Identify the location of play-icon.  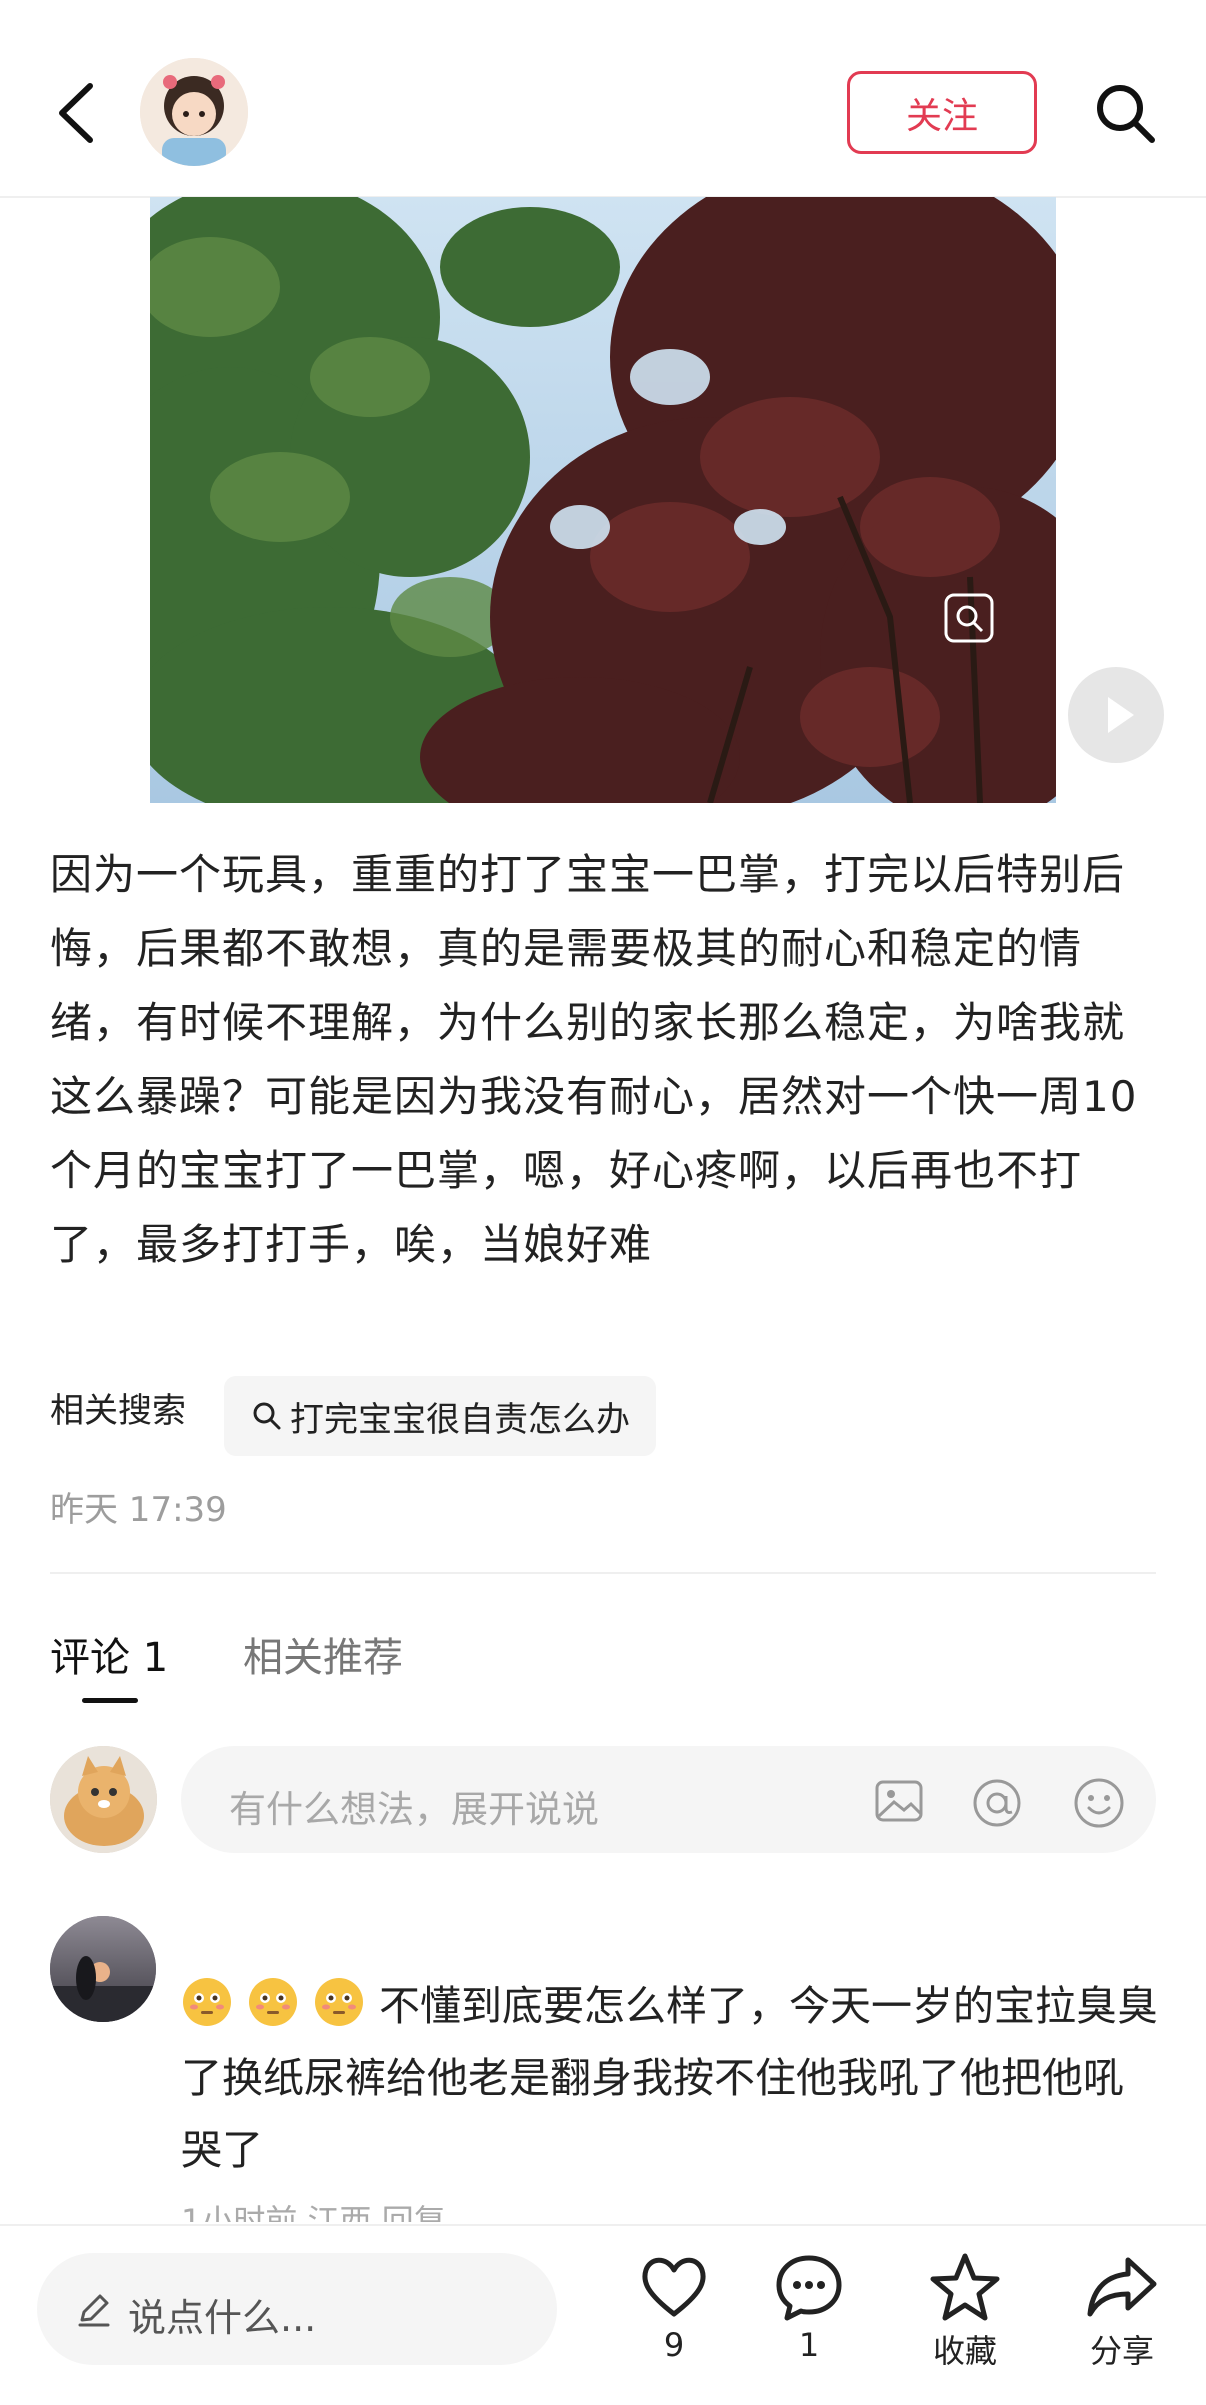
(1116, 715).